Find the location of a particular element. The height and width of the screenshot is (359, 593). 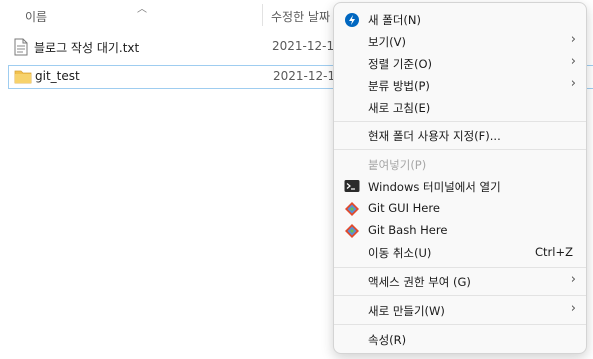

menu-item-label: 액세스 권한 부여 (G) is located at coordinates (419, 282).